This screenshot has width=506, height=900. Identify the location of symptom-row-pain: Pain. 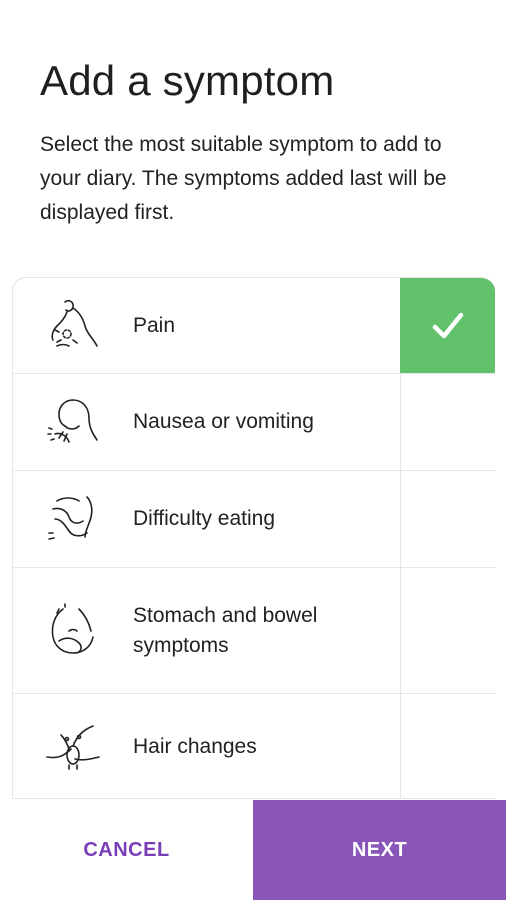
(254, 326).